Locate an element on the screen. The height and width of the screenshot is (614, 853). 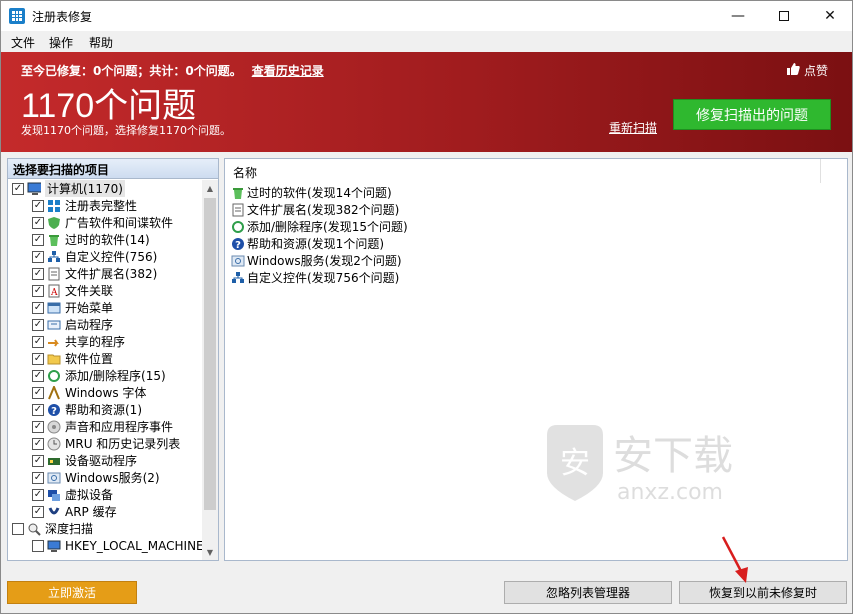
scroll-up-icon: ▲ is located at coordinates (210, 188).